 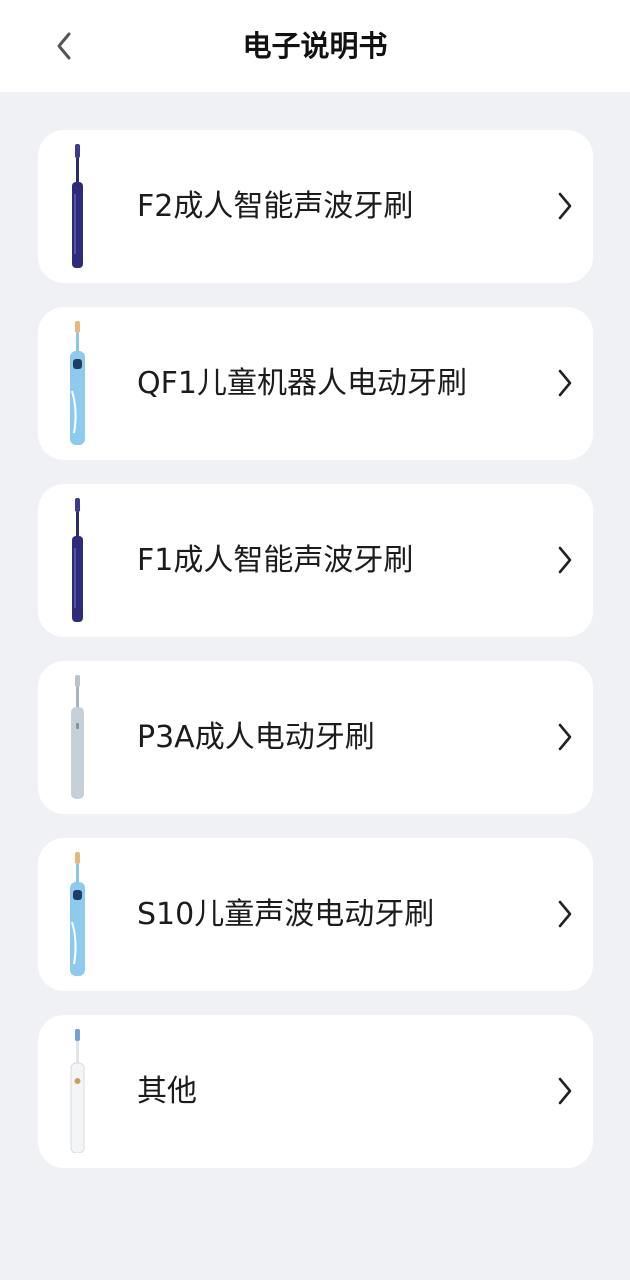 What do you see at coordinates (302, 383) in the screenshot?
I see `item-label: QF1儿童机器人电动牙刷` at bounding box center [302, 383].